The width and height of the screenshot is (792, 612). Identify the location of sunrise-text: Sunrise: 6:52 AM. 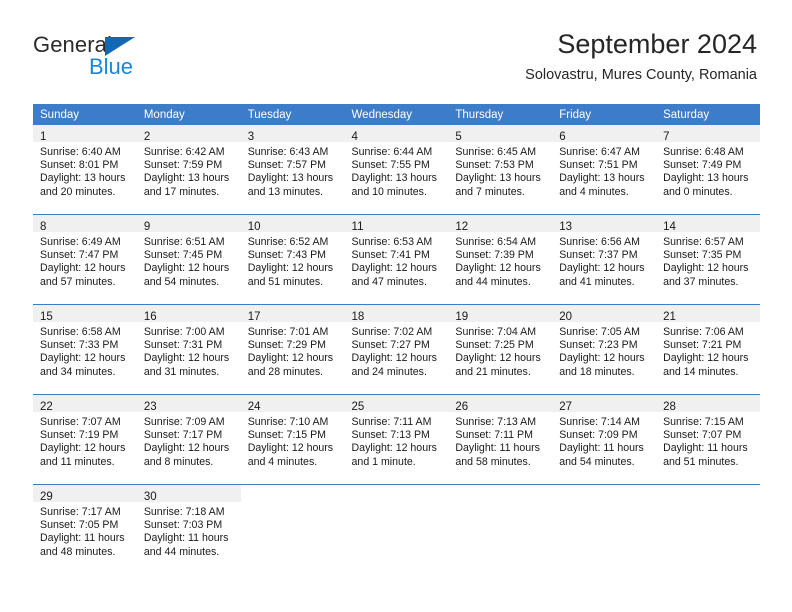
(288, 242).